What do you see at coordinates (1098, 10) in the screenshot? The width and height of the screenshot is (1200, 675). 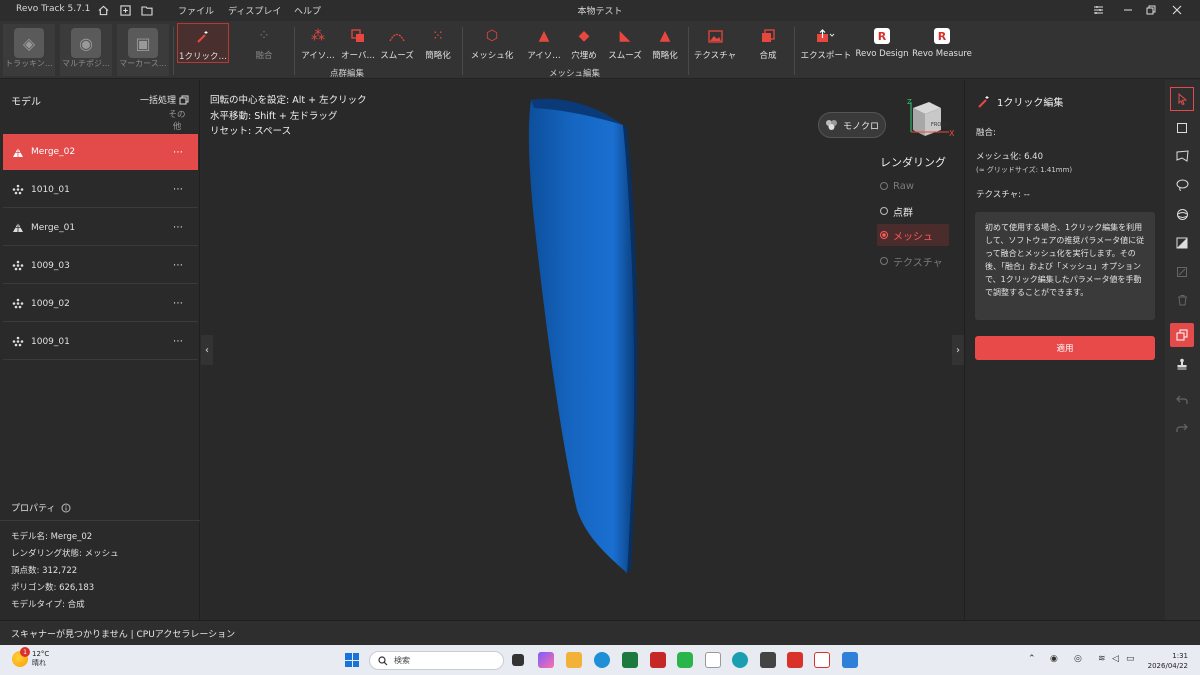 I see `settings-icon` at bounding box center [1098, 10].